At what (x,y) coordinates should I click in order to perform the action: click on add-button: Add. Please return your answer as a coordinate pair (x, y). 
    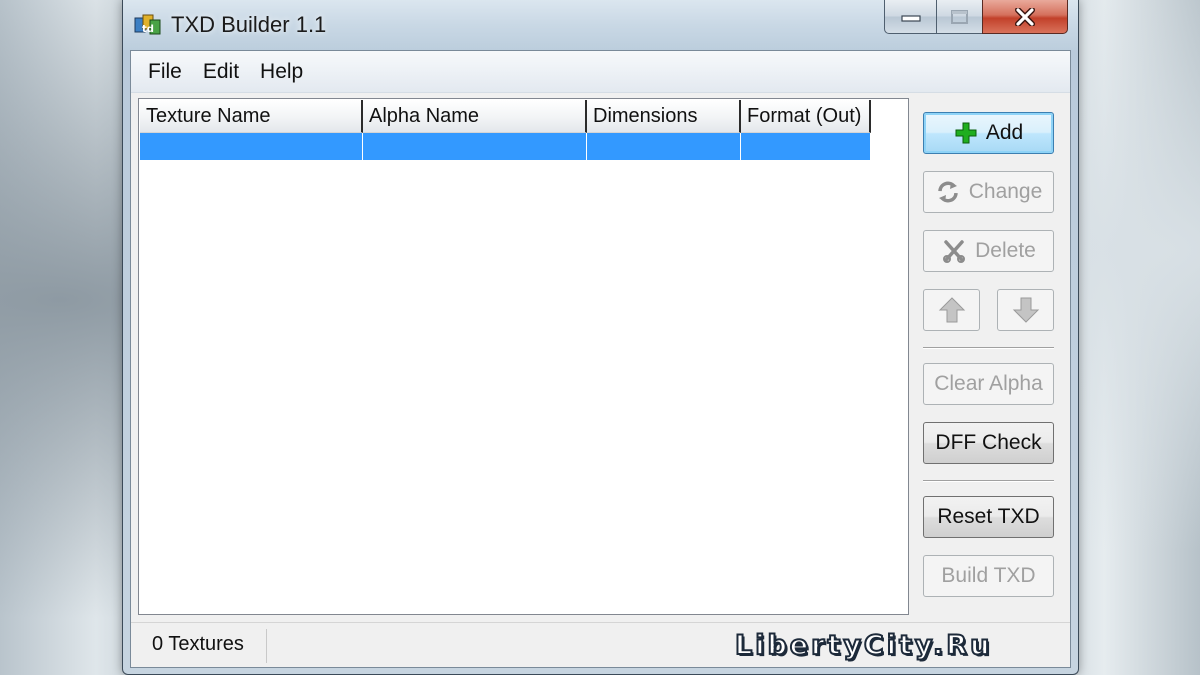
    Looking at the image, I should click on (988, 133).